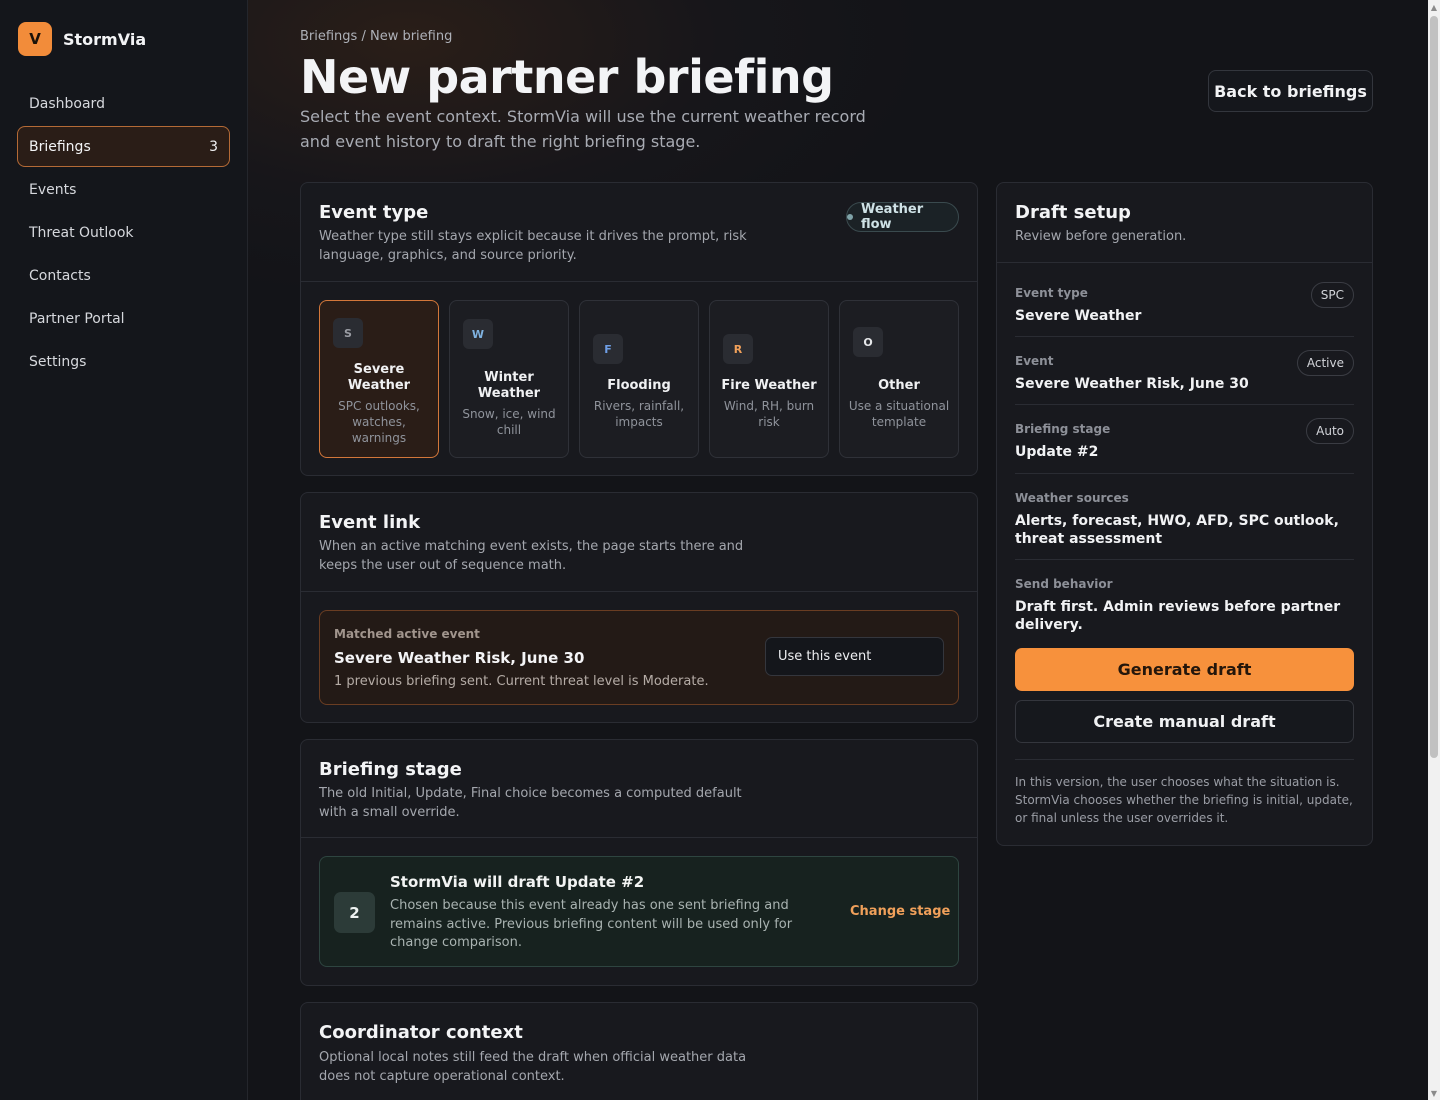 The image size is (1440, 1100). What do you see at coordinates (1072, 498) in the screenshot?
I see `setup-label: Weather sources` at bounding box center [1072, 498].